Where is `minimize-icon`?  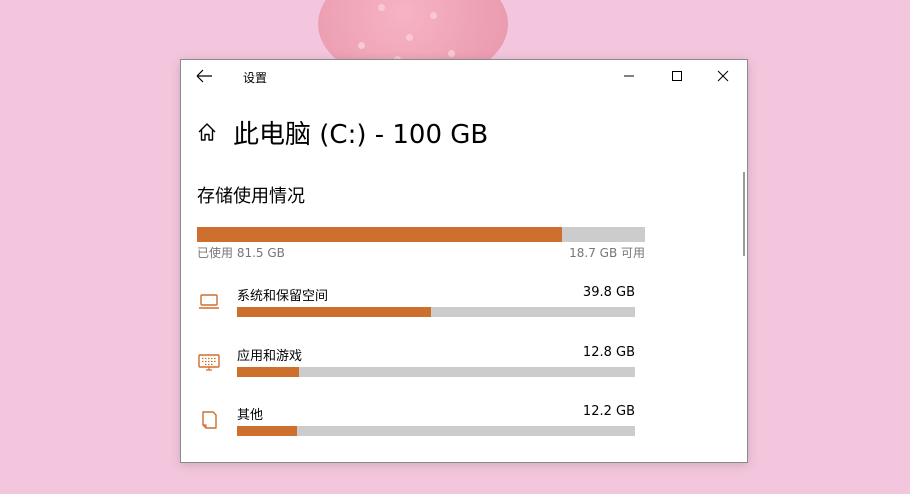
minimize-icon is located at coordinates (629, 76).